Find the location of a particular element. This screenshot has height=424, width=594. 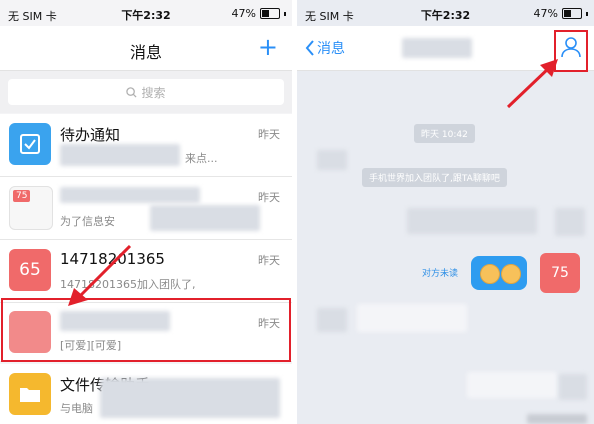

search-input: 搜索 is located at coordinates (146, 92).